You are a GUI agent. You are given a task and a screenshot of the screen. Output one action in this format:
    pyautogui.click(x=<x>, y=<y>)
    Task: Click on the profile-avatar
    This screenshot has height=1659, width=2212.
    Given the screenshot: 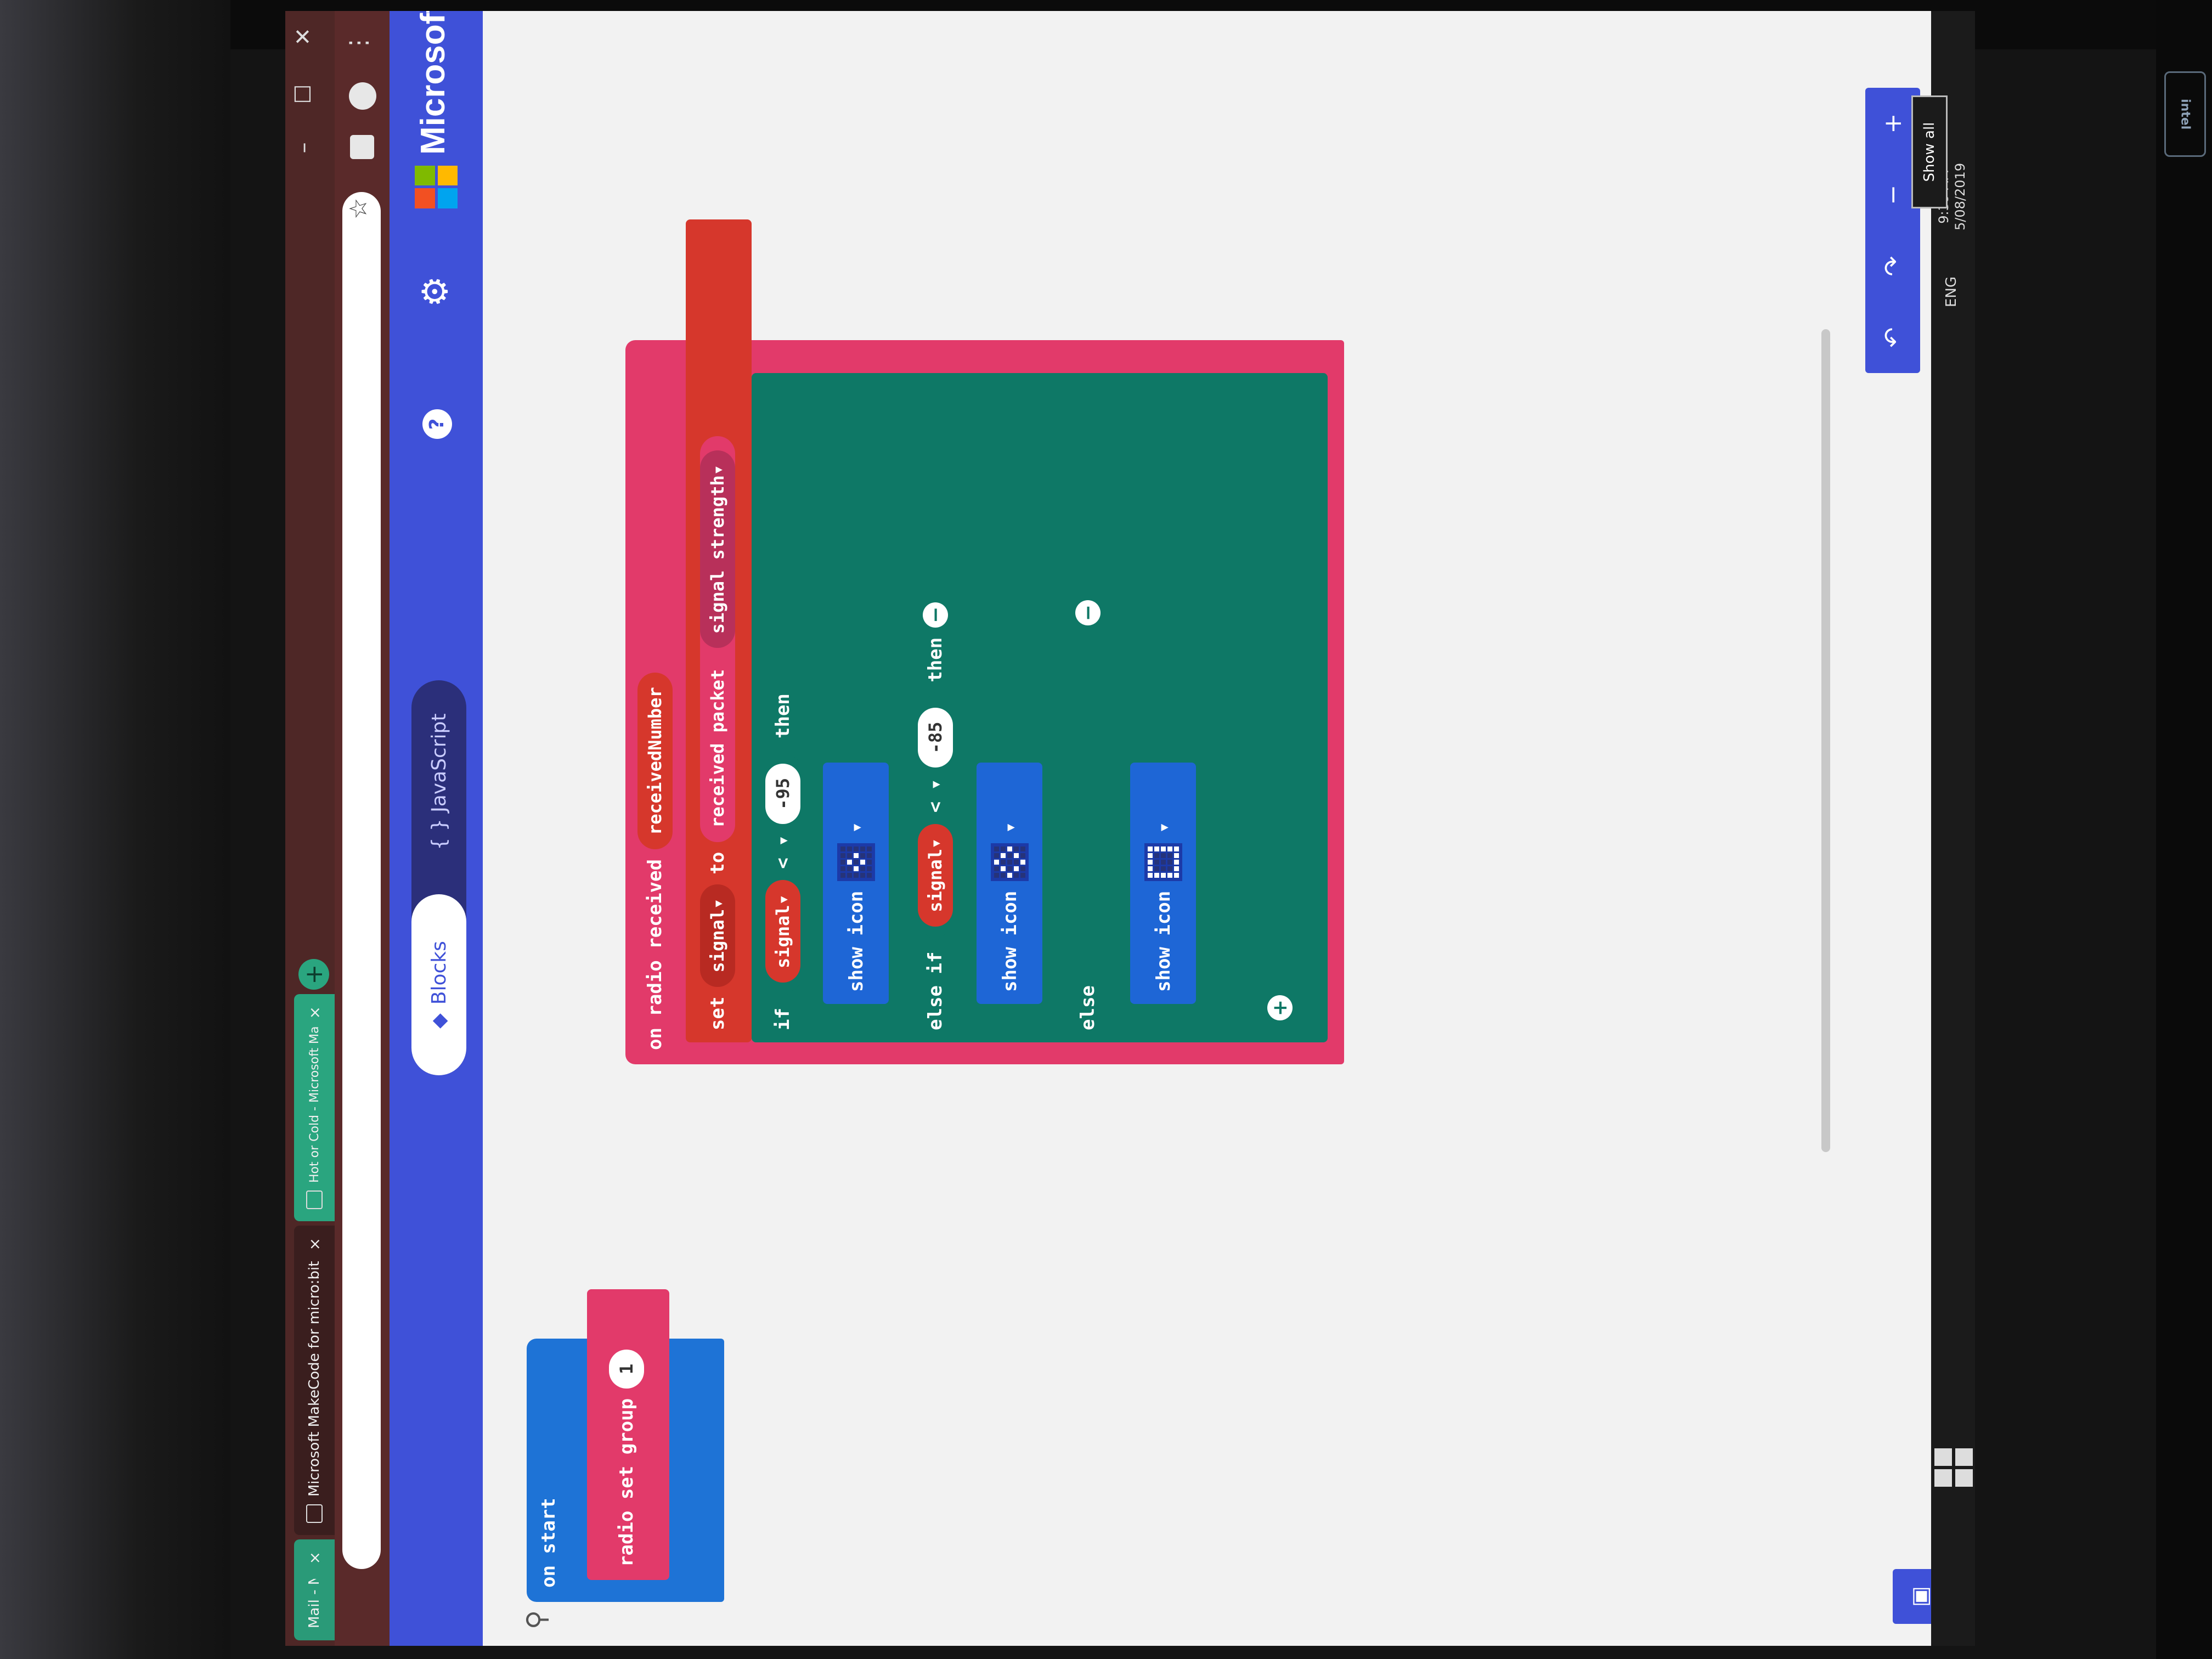 What is the action you would take?
    pyautogui.click(x=362, y=96)
    